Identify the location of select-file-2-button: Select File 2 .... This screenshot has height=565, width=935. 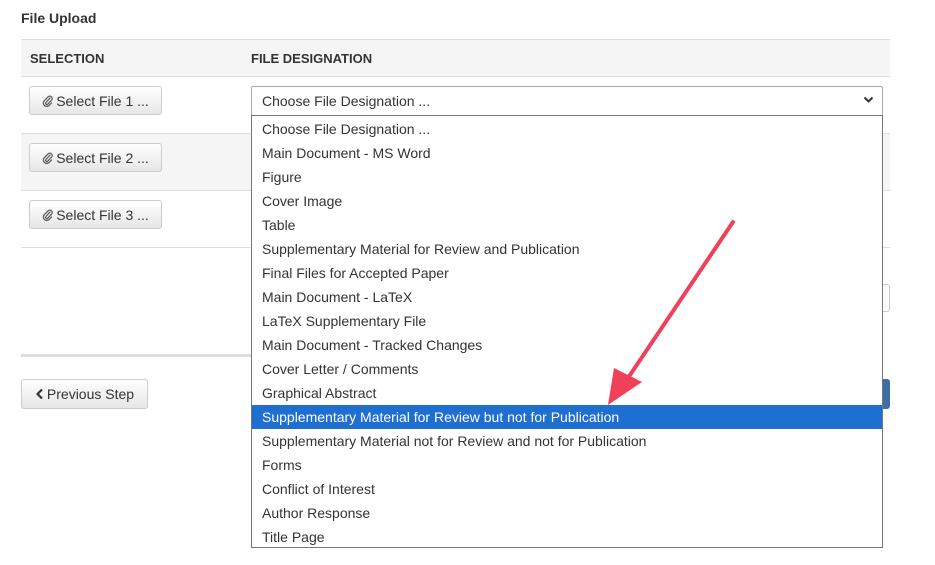
(95, 157).